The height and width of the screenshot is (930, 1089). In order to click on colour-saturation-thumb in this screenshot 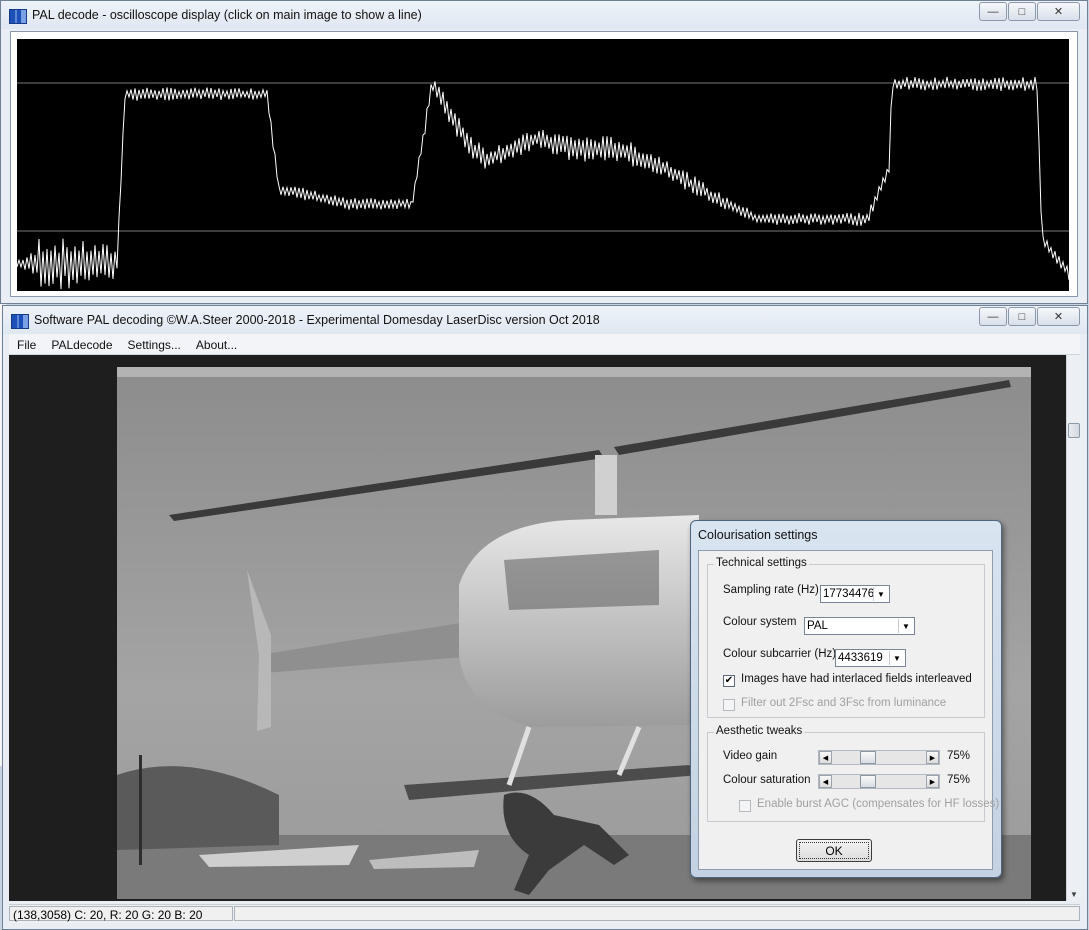, I will do `click(868, 781)`.